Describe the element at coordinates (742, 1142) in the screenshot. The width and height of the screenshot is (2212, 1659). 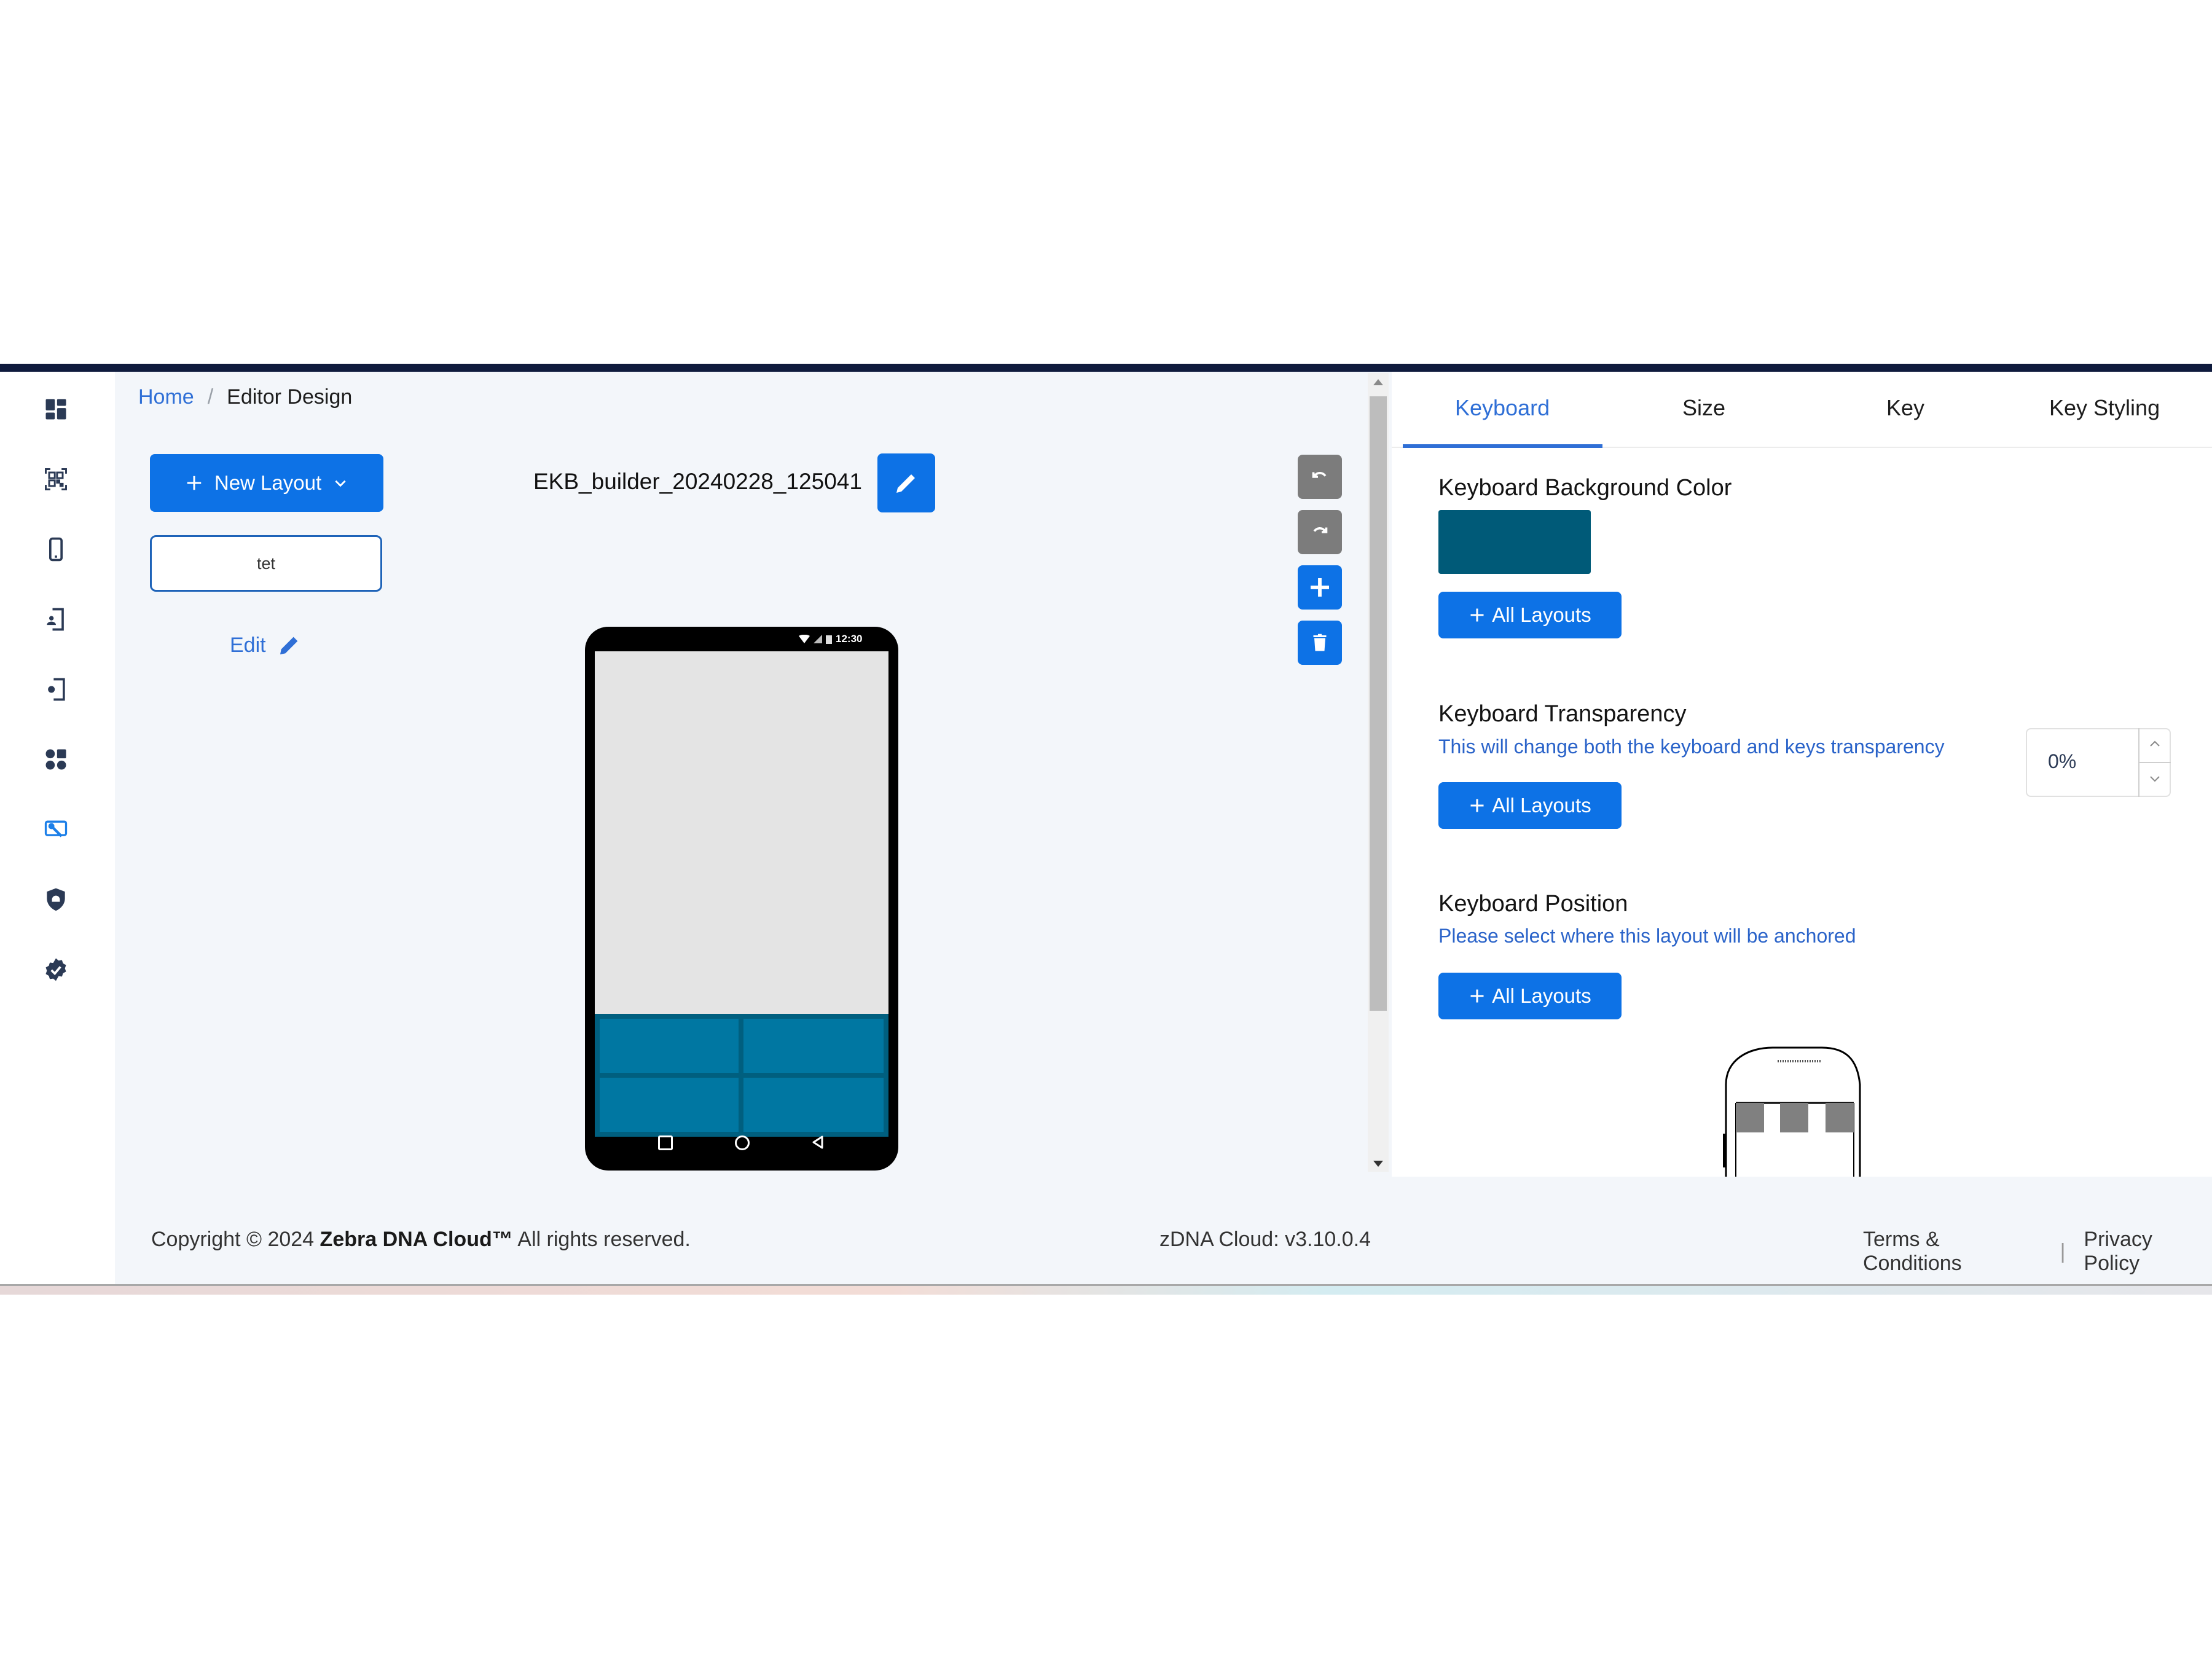
I see `home-icon` at that location.